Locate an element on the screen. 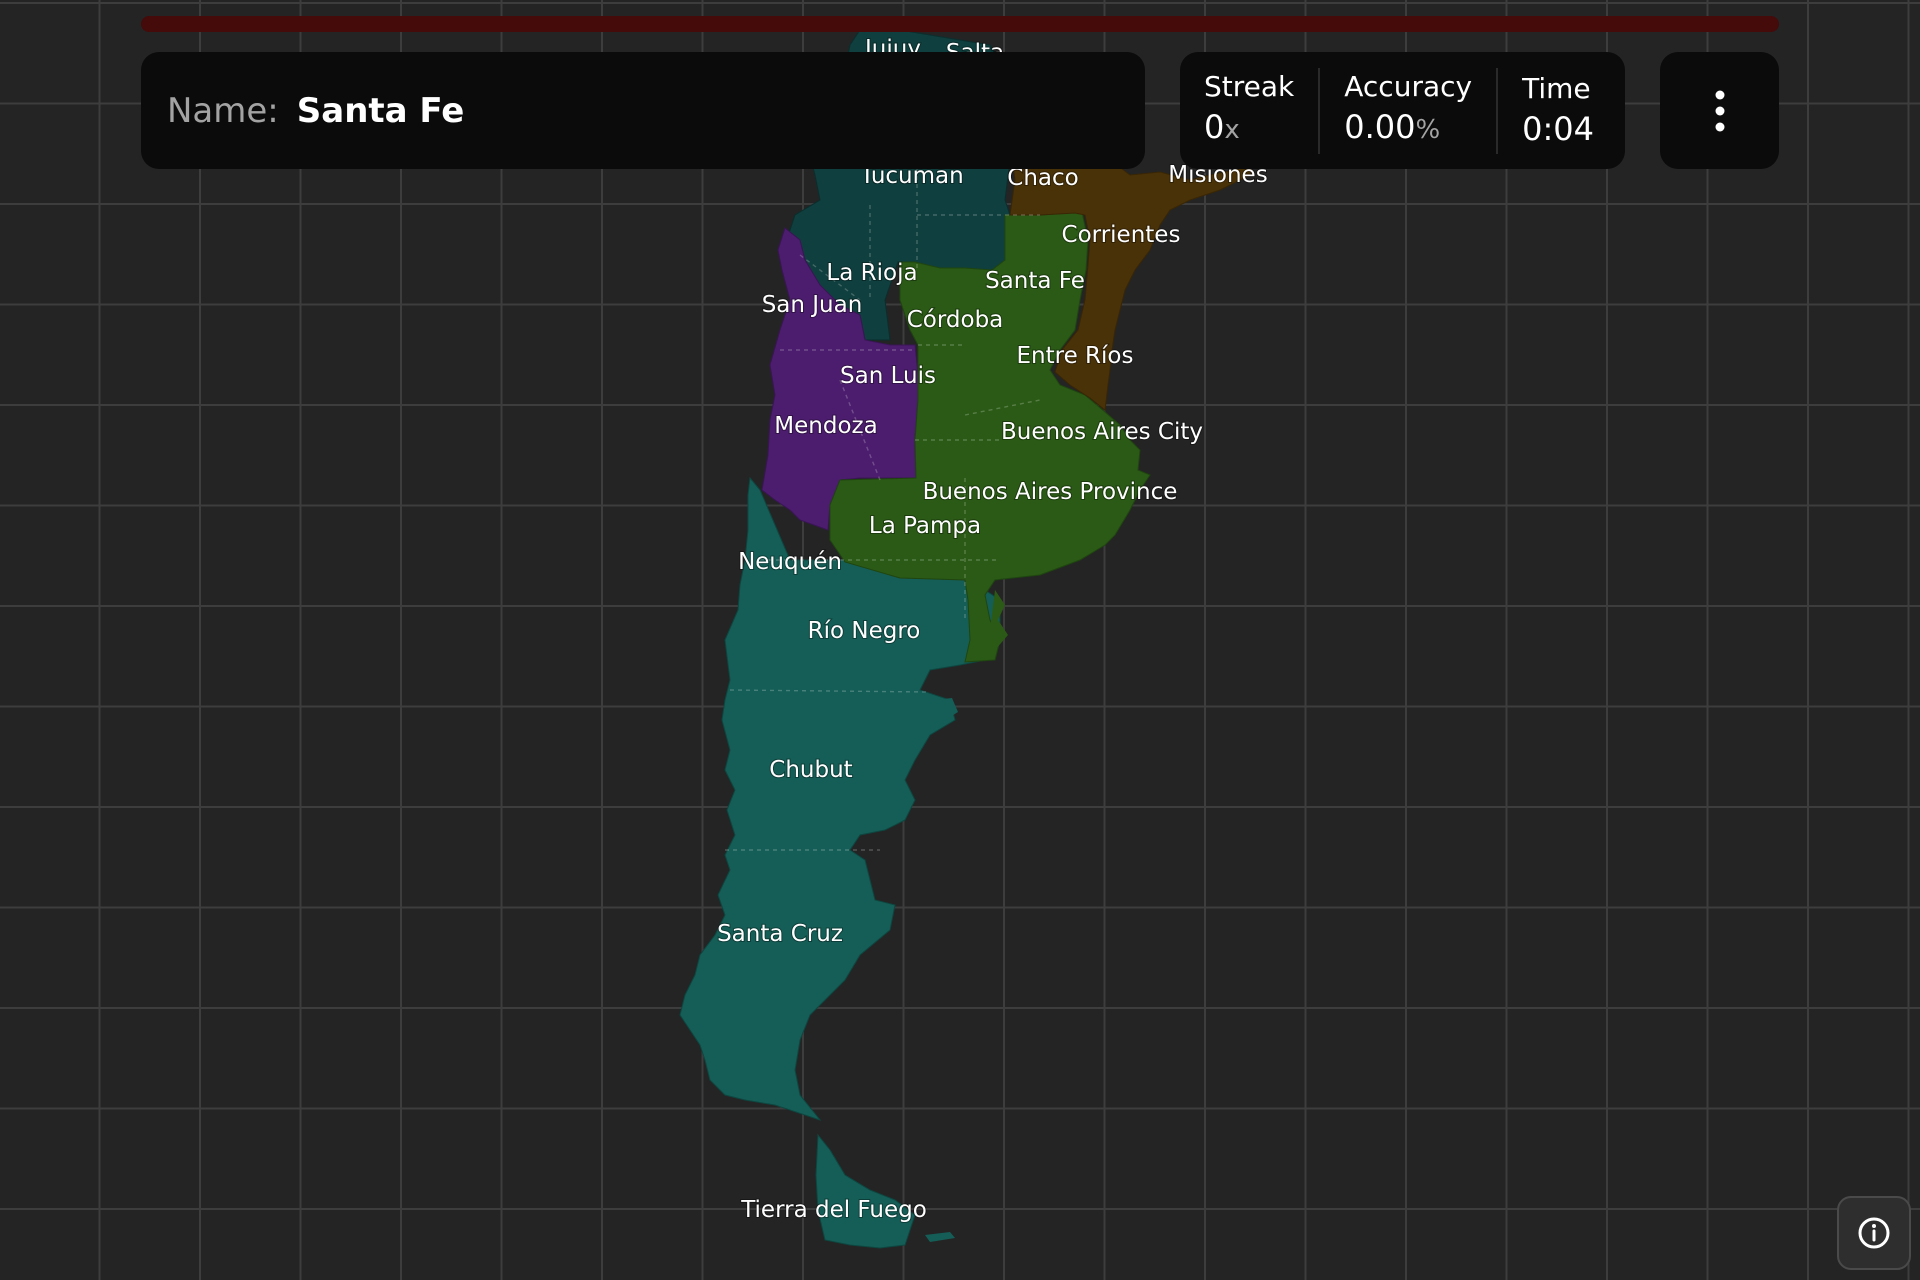 The image size is (1920, 1280). label-entre-rios: Entre Ríos is located at coordinates (1075, 356).